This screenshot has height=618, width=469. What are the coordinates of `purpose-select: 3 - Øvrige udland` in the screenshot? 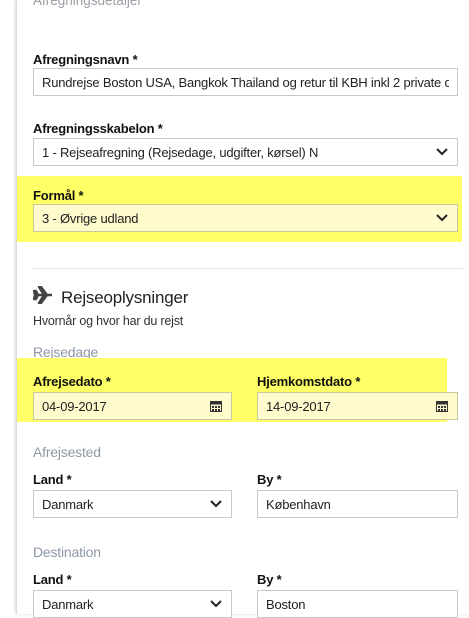 It's located at (245, 218).